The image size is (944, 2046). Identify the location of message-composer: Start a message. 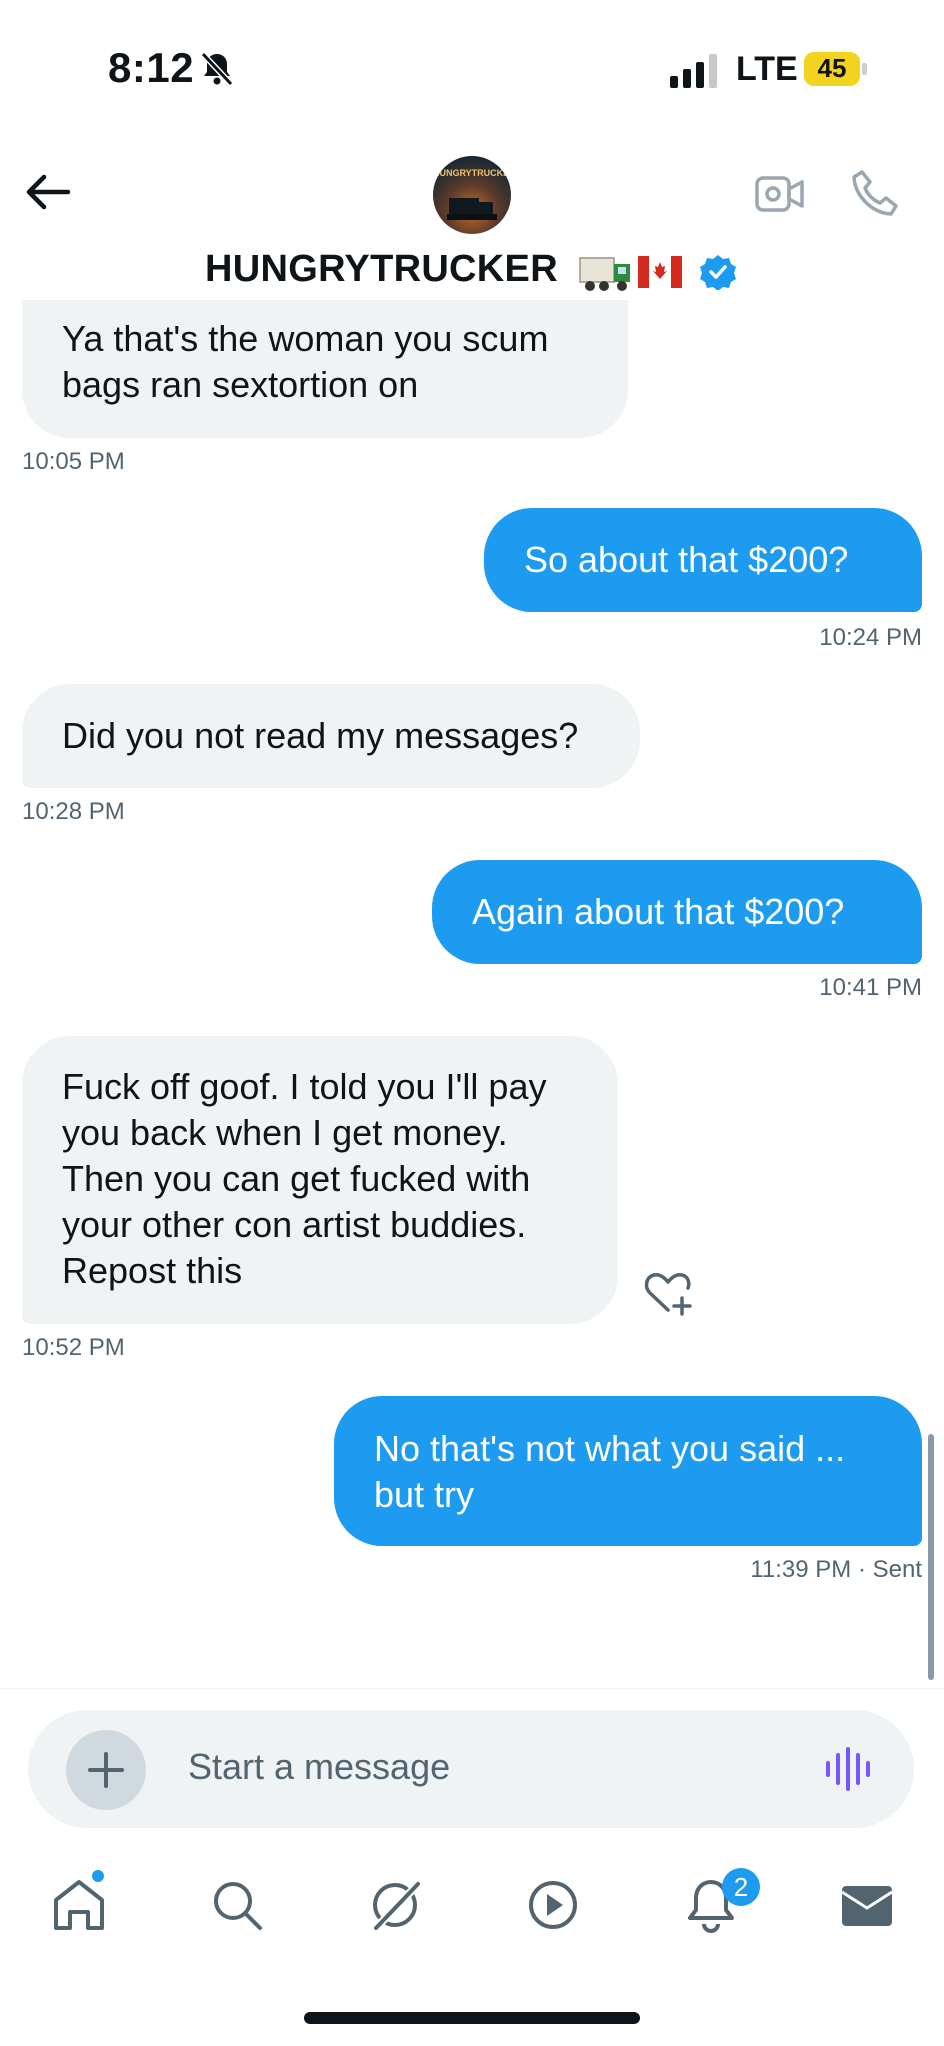
(471, 1769).